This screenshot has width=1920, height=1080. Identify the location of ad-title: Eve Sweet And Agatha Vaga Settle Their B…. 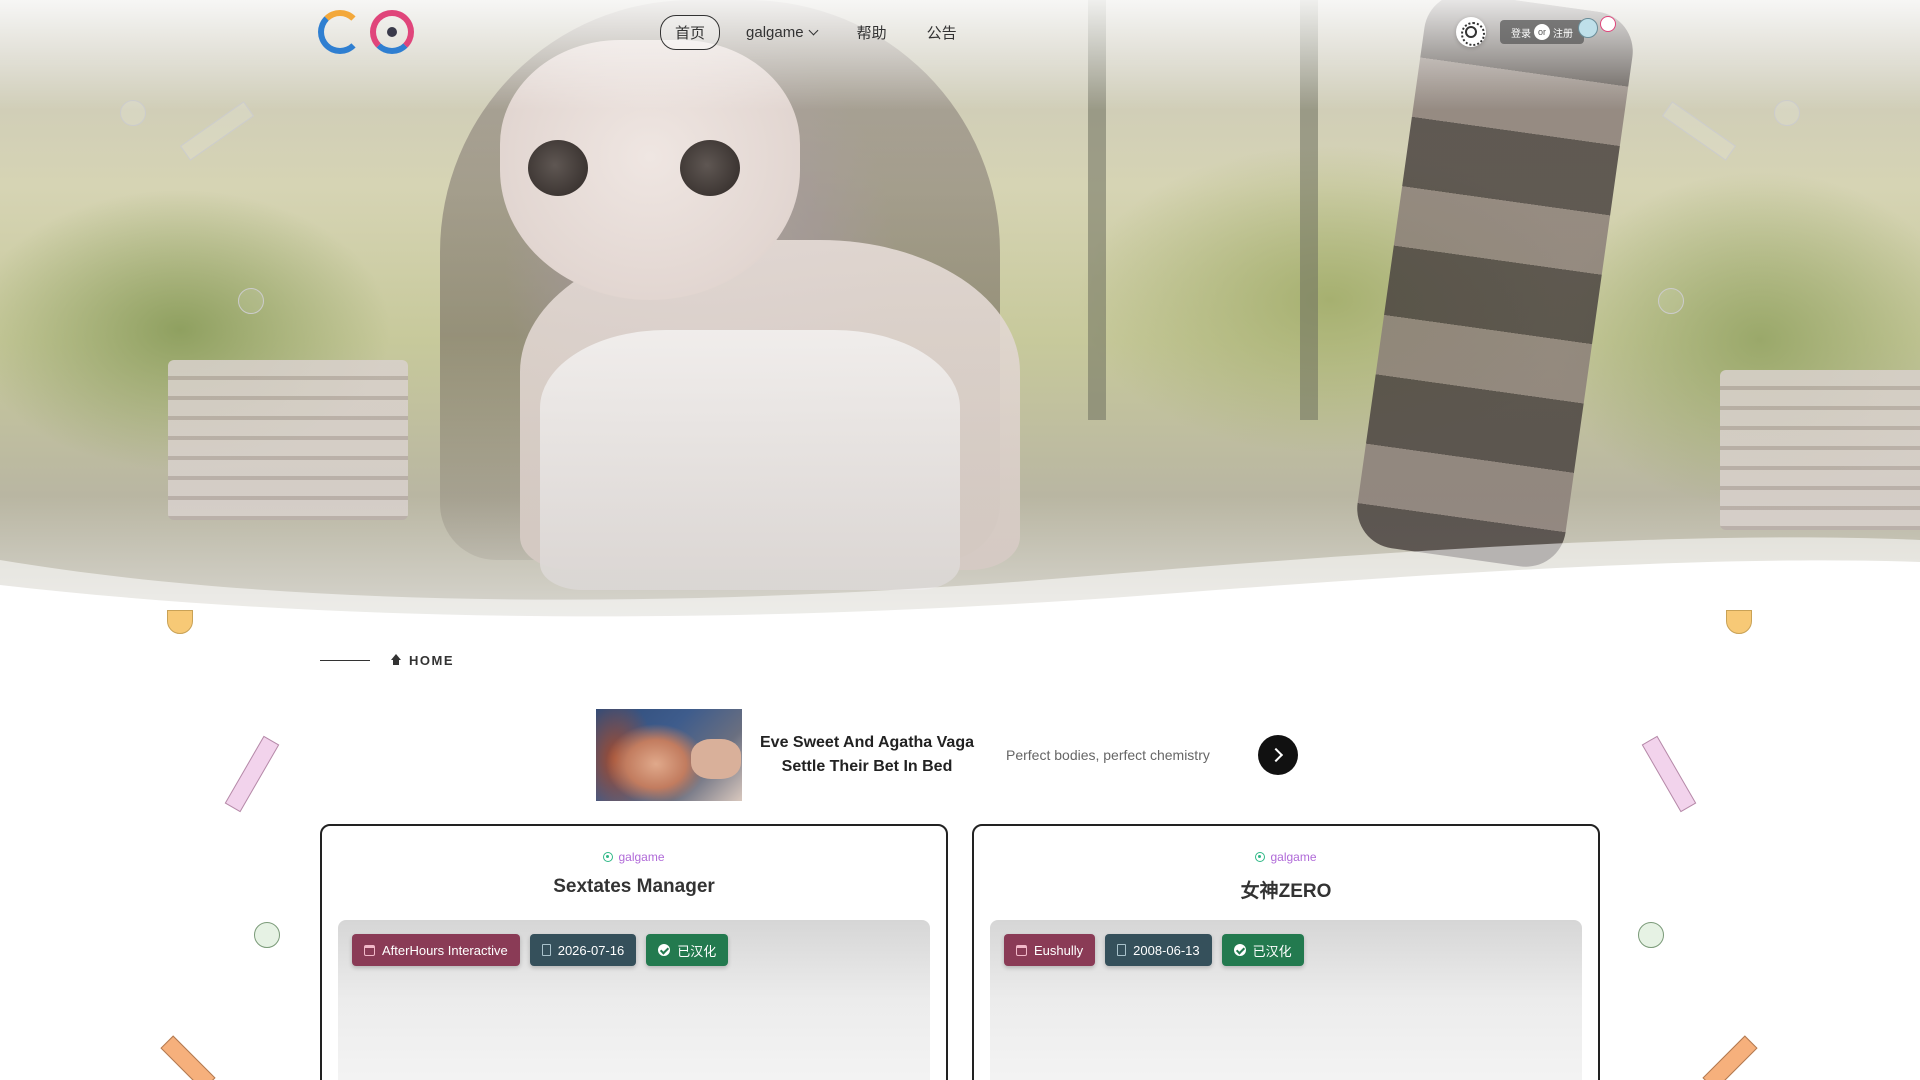
(867, 755).